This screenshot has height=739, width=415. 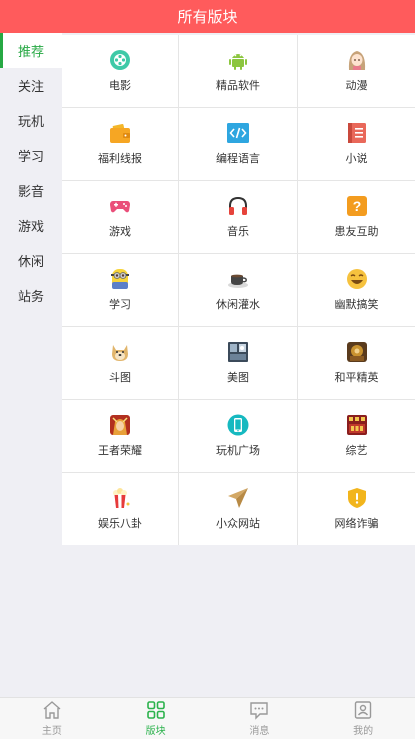 I want to click on tab-boards: 版块, so click(x=156, y=718).